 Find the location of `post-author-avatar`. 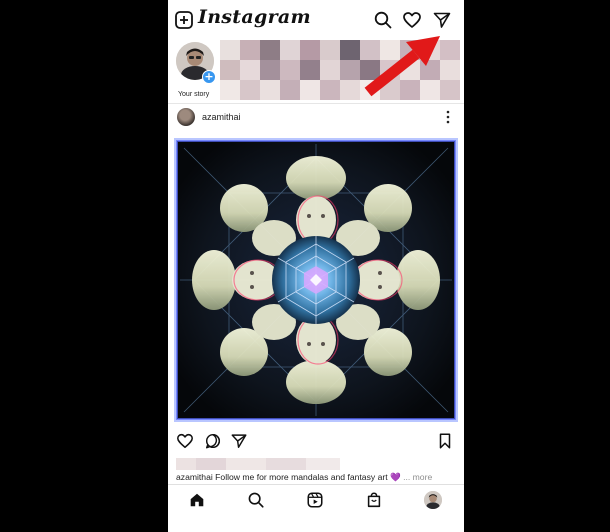

post-author-avatar is located at coordinates (186, 117).